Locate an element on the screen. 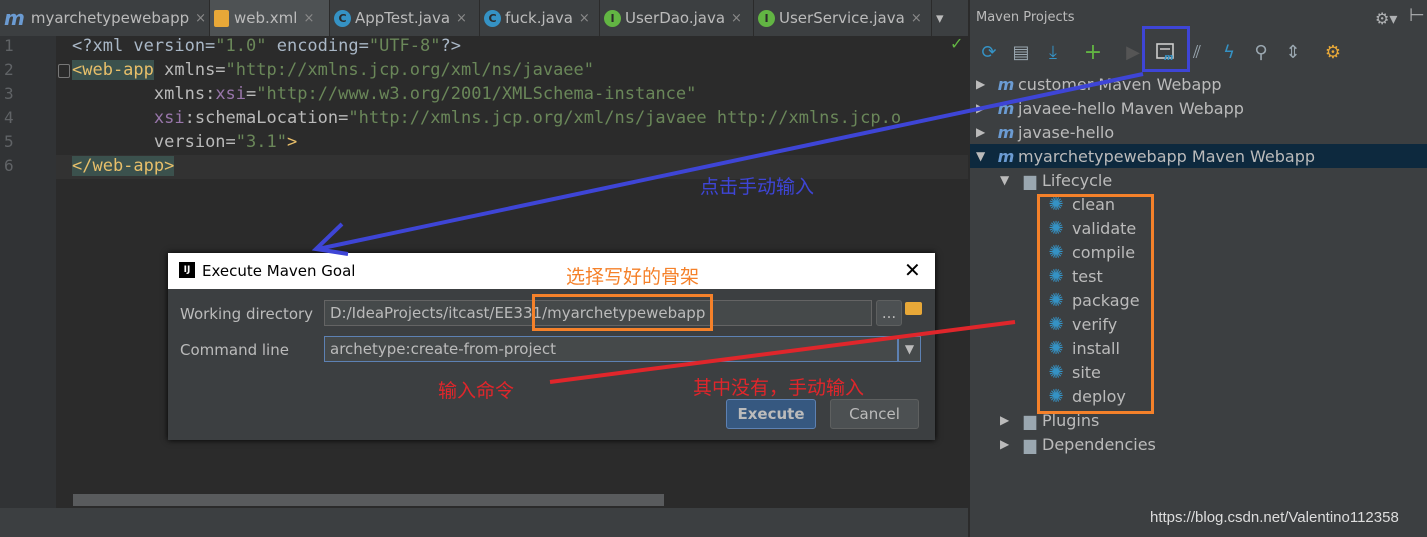 Image resolution: width=1427 pixels, height=537 pixels. watermark: https://blog.csdn.net/Valentino112358 is located at coordinates (1274, 517).